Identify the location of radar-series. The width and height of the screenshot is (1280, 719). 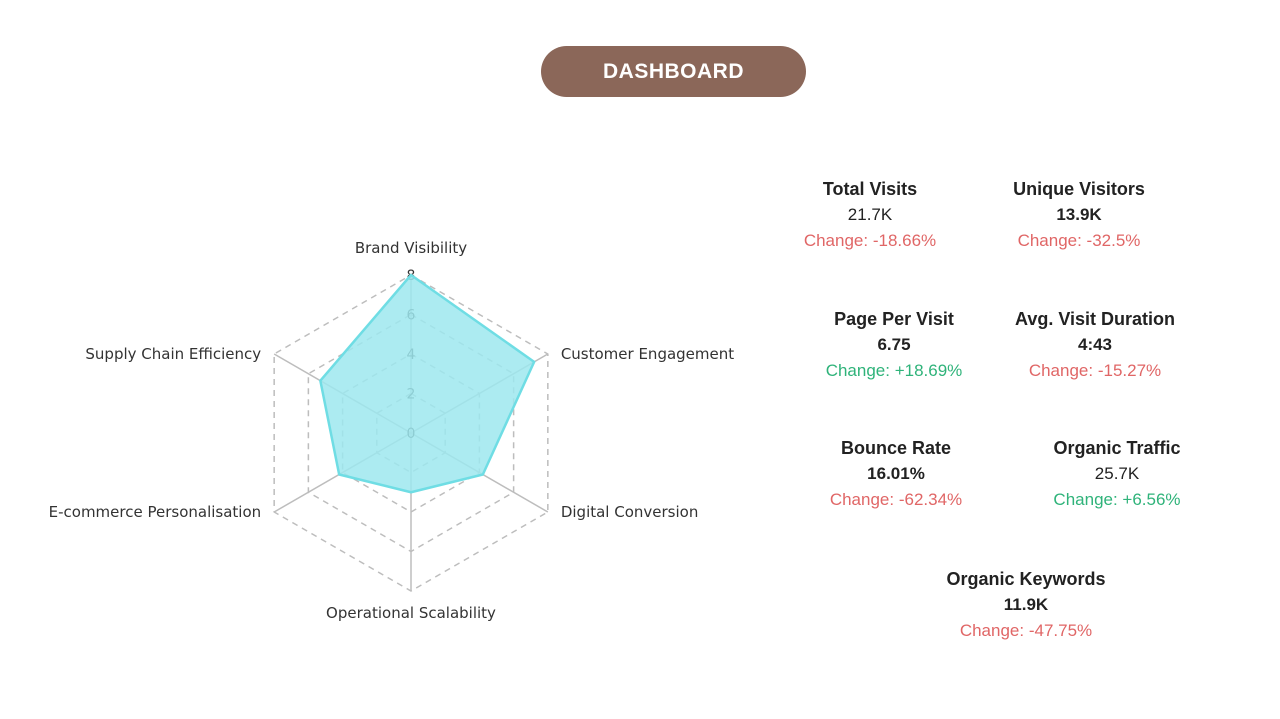
(427, 383).